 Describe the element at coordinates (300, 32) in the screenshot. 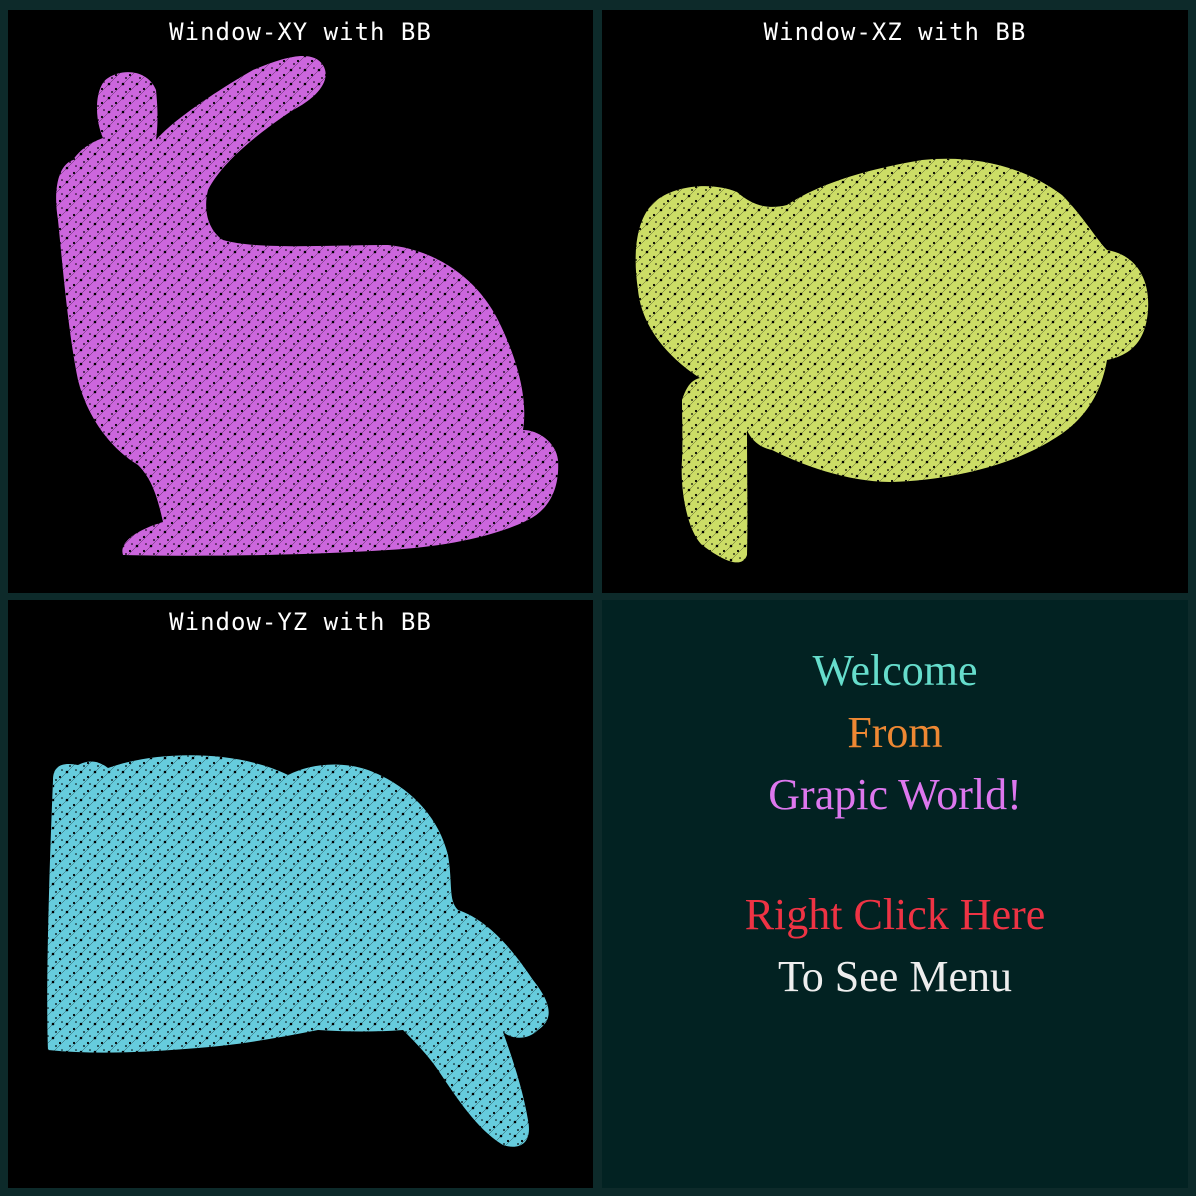

I see `viewport-xy-title: Window-XY with BB` at that location.